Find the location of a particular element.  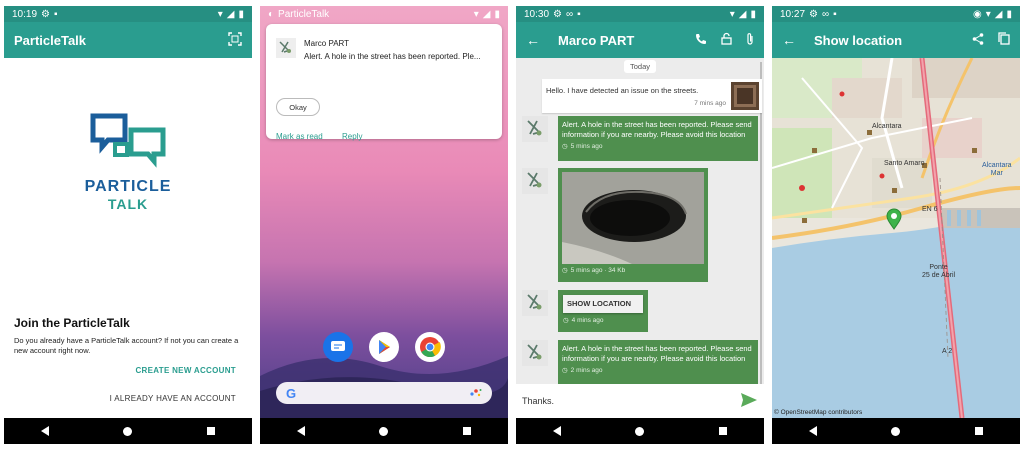

location-status-icon: ◉ is located at coordinates (977, 14).